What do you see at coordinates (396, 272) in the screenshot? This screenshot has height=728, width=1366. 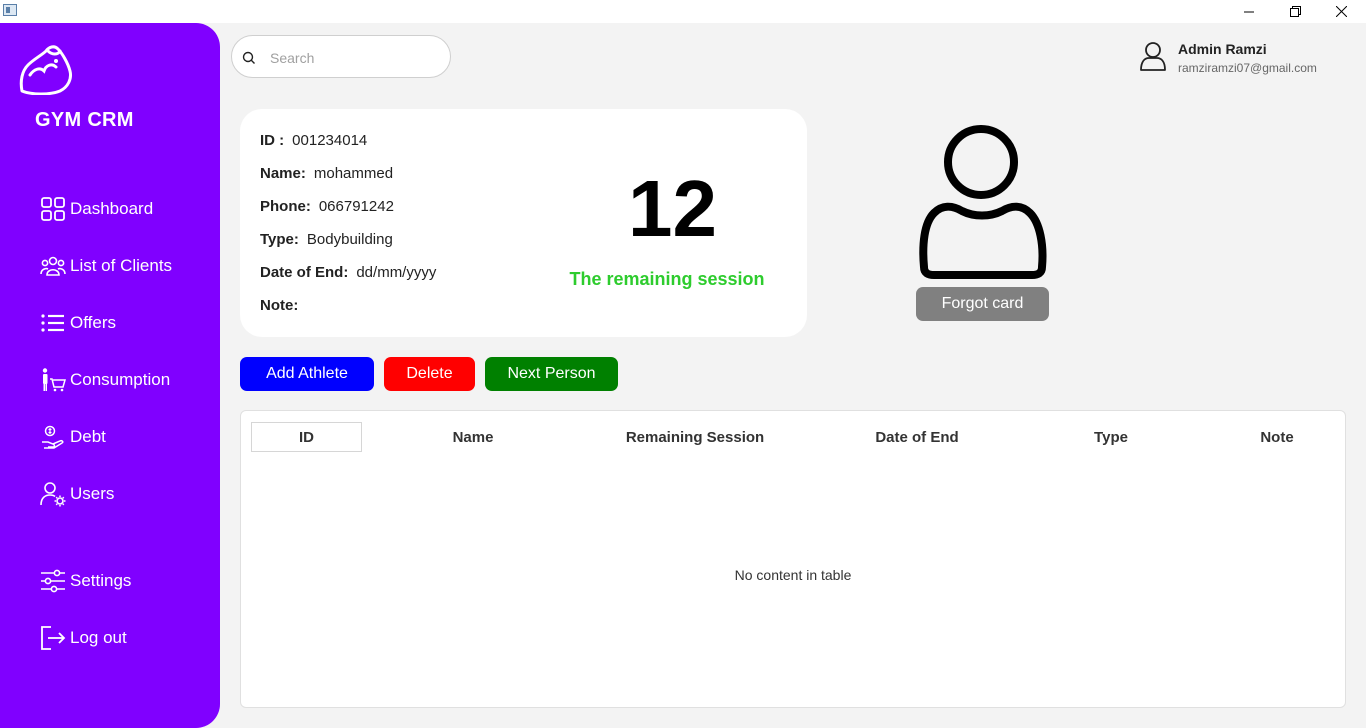 I see `end-date-value: dd/mm/yyyy` at bounding box center [396, 272].